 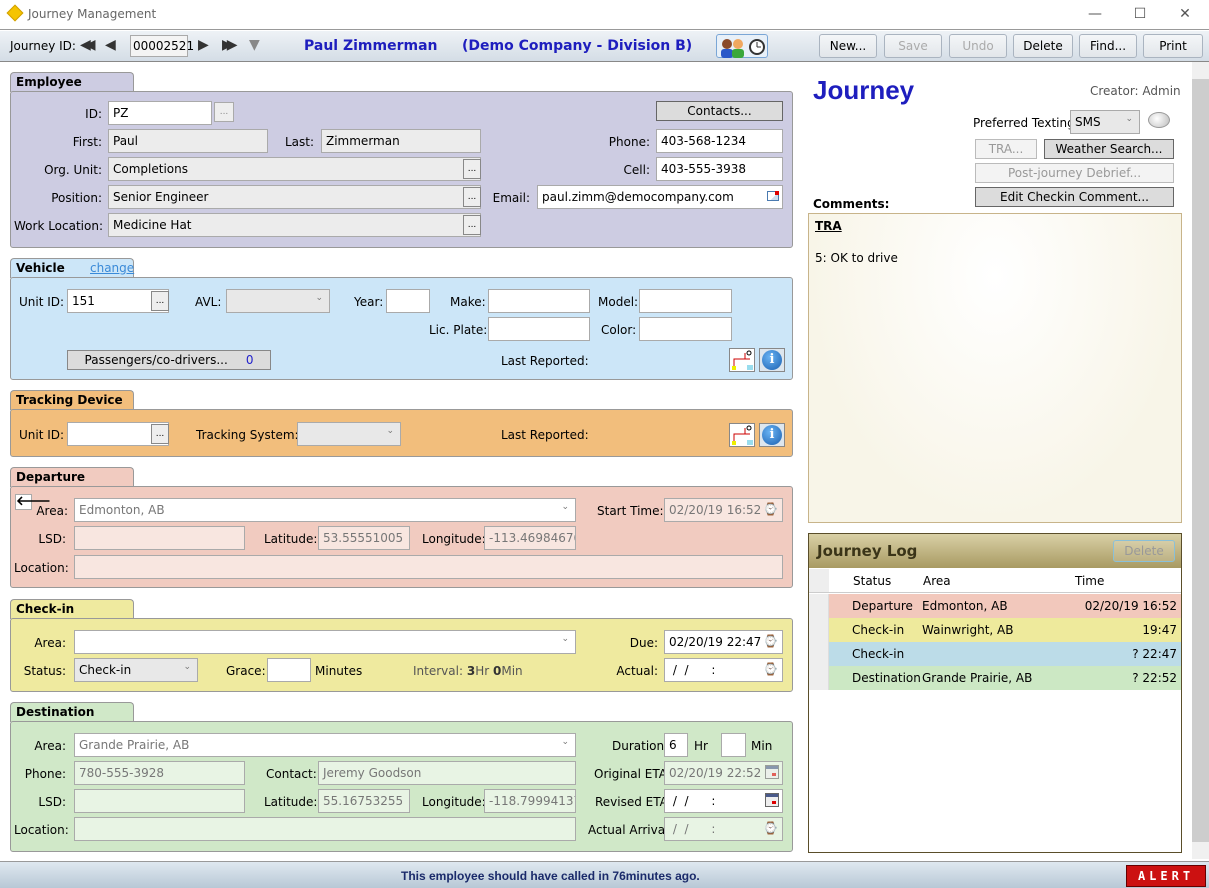 What do you see at coordinates (676, 745) in the screenshot?
I see `duration-hours-field: 6` at bounding box center [676, 745].